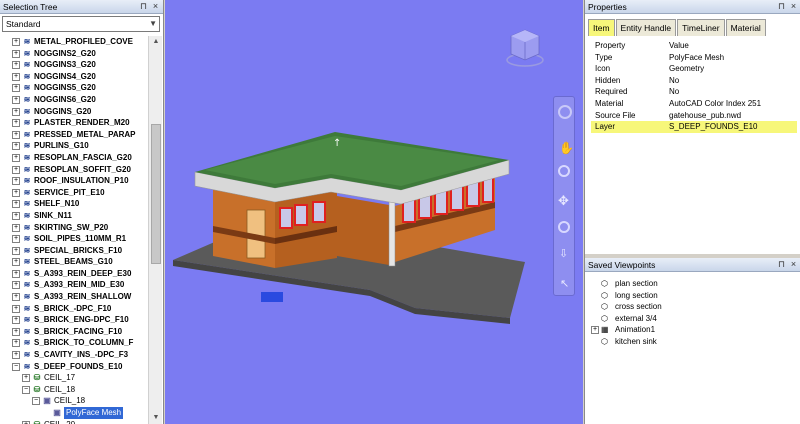  Describe the element at coordinates (694, 58) in the screenshot. I see `property-row: Type PolyFace Mesh` at that location.